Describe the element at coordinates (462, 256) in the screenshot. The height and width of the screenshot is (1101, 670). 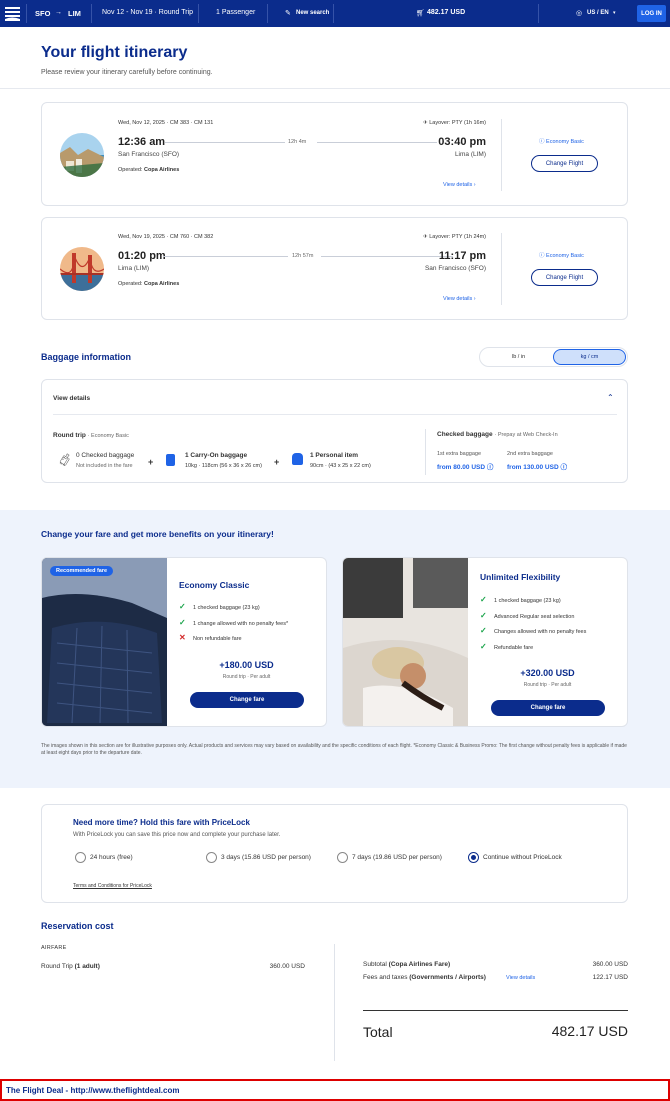
I see `arrival-time: 11:17 pm` at that location.